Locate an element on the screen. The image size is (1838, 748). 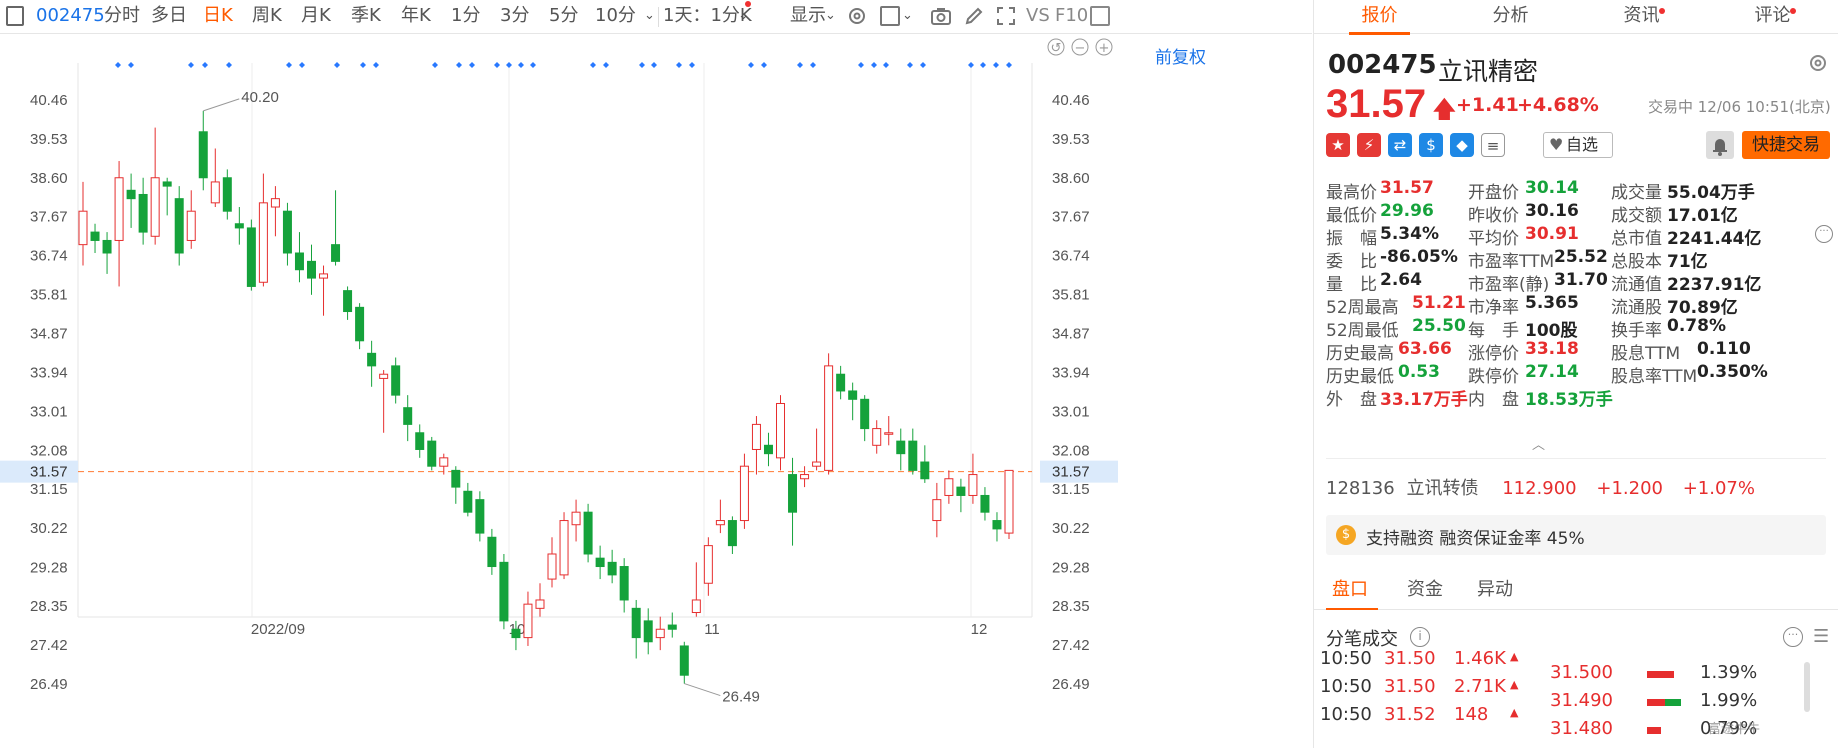
dollar-icon: $ is located at coordinates (1431, 145).